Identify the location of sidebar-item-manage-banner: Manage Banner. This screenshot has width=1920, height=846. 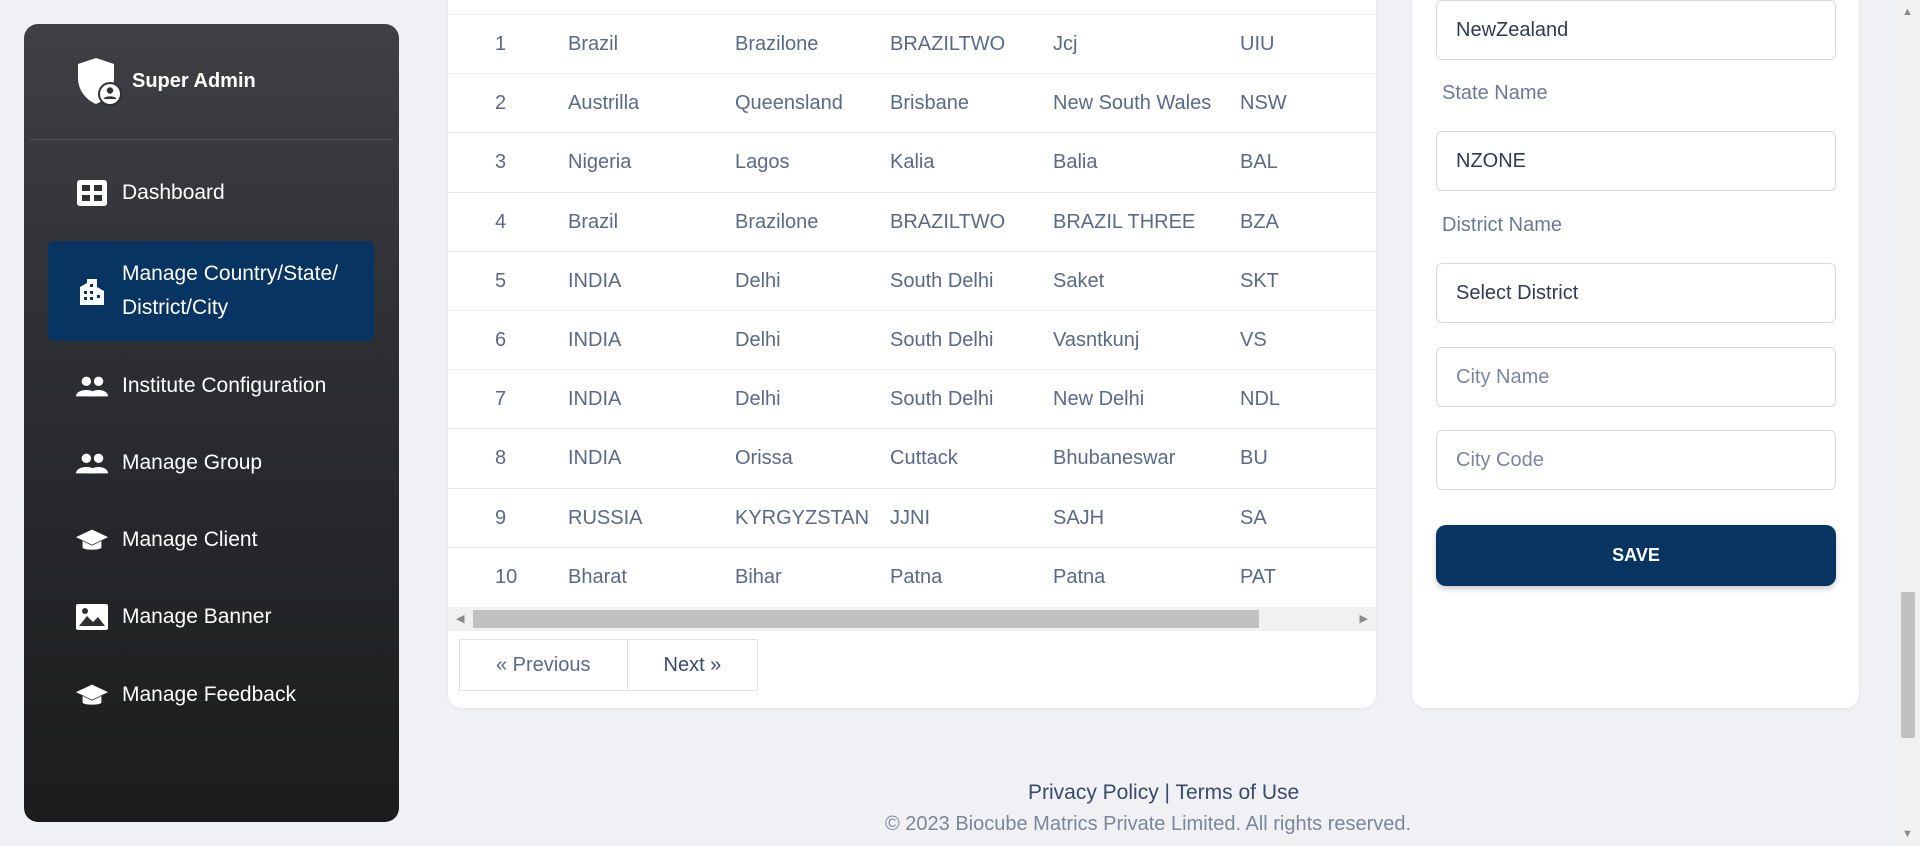
(211, 617).